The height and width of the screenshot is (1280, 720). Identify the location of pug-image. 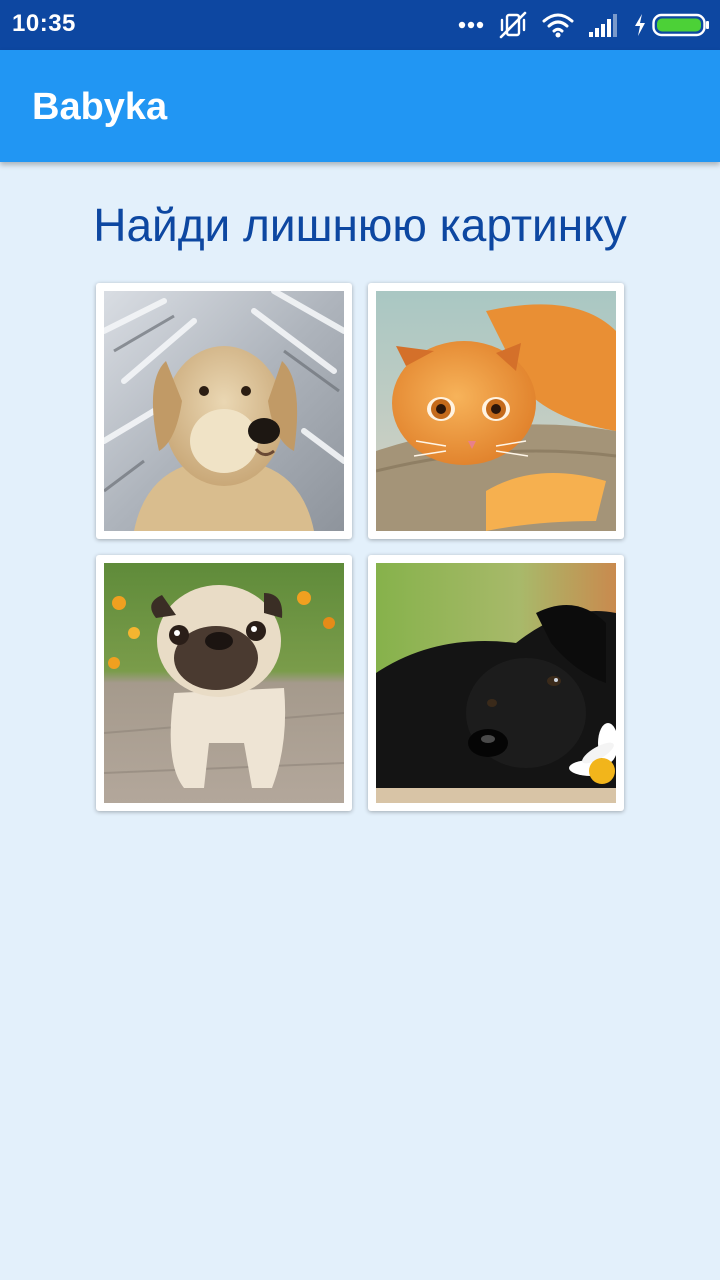
(224, 683).